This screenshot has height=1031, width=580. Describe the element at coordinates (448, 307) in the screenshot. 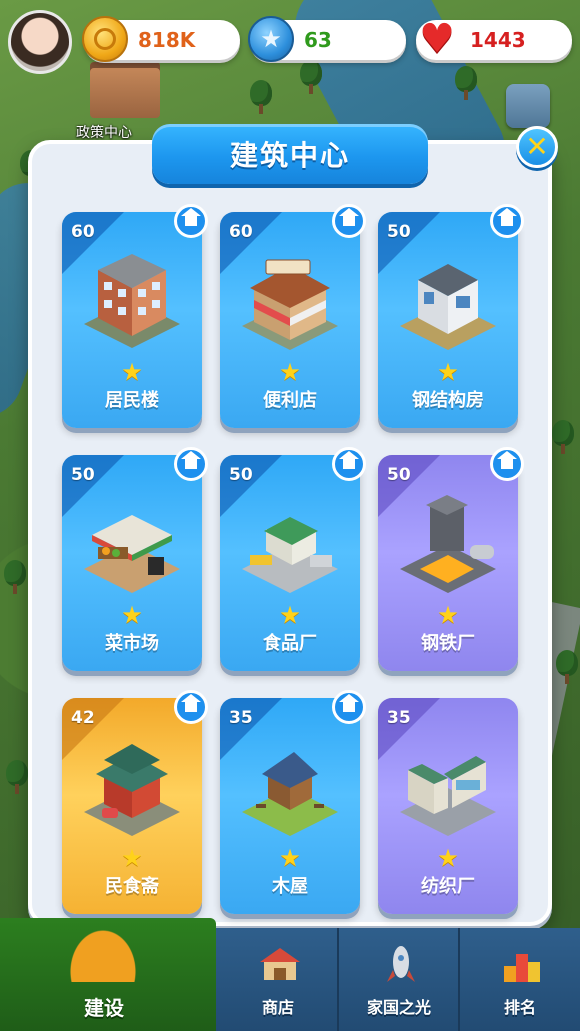

I see `steel-house-icon` at that location.